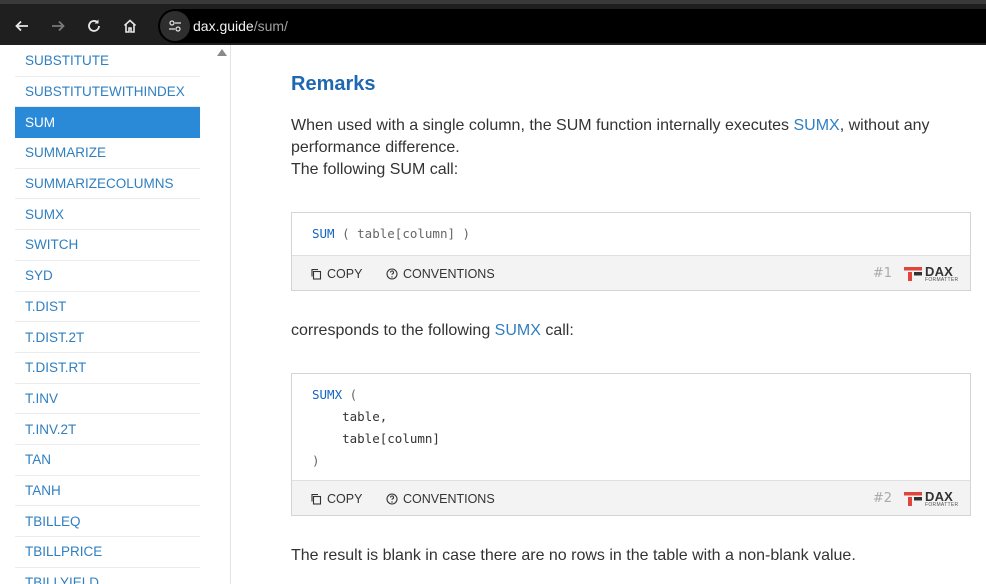  I want to click on url-text: dax.guide/sum/, so click(240, 26).